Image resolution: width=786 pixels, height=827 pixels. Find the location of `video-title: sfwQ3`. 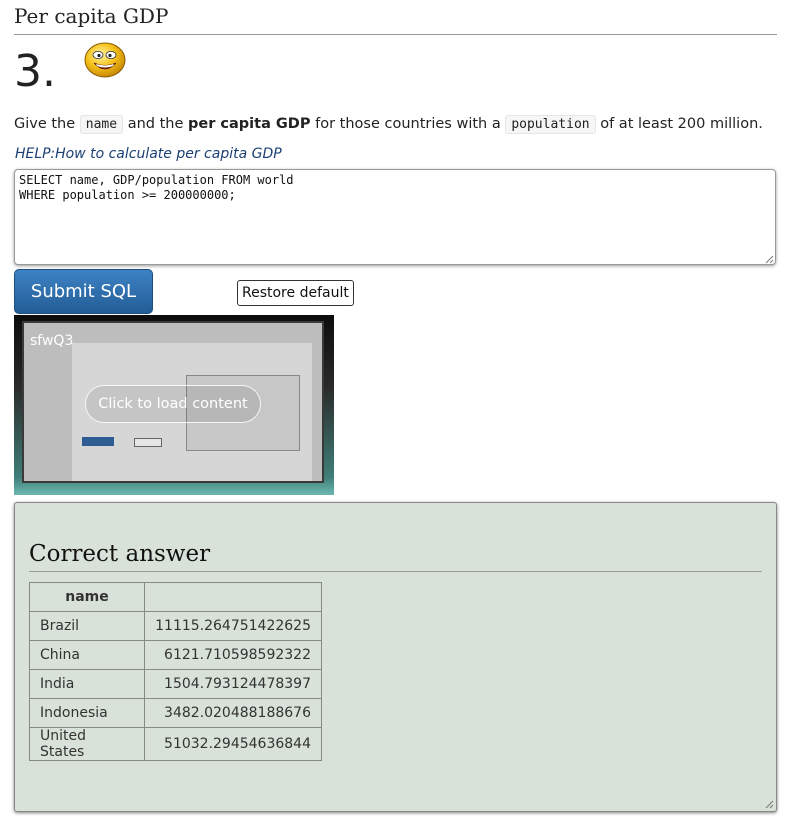

video-title: sfwQ3 is located at coordinates (52, 341).